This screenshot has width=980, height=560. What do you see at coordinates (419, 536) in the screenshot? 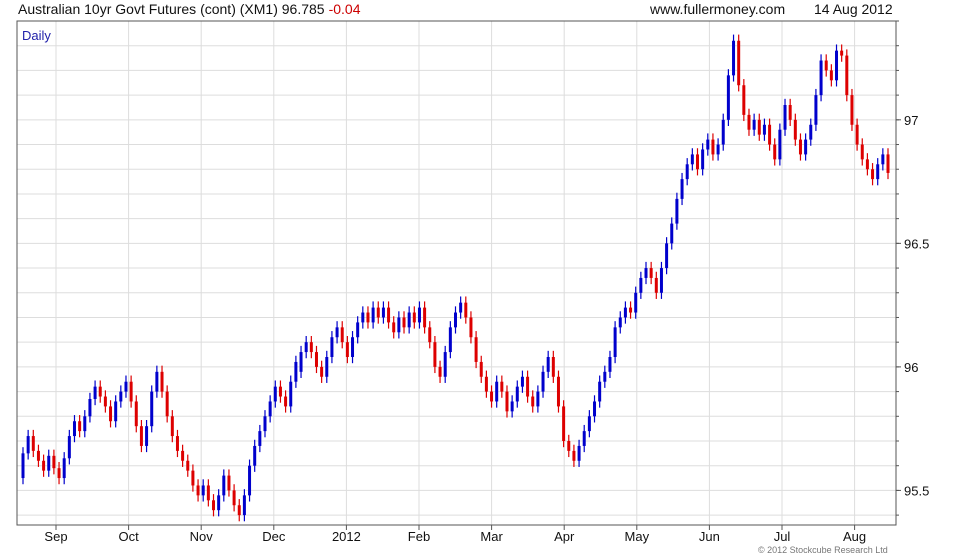
I see `x-tick-label: Feb` at bounding box center [419, 536].